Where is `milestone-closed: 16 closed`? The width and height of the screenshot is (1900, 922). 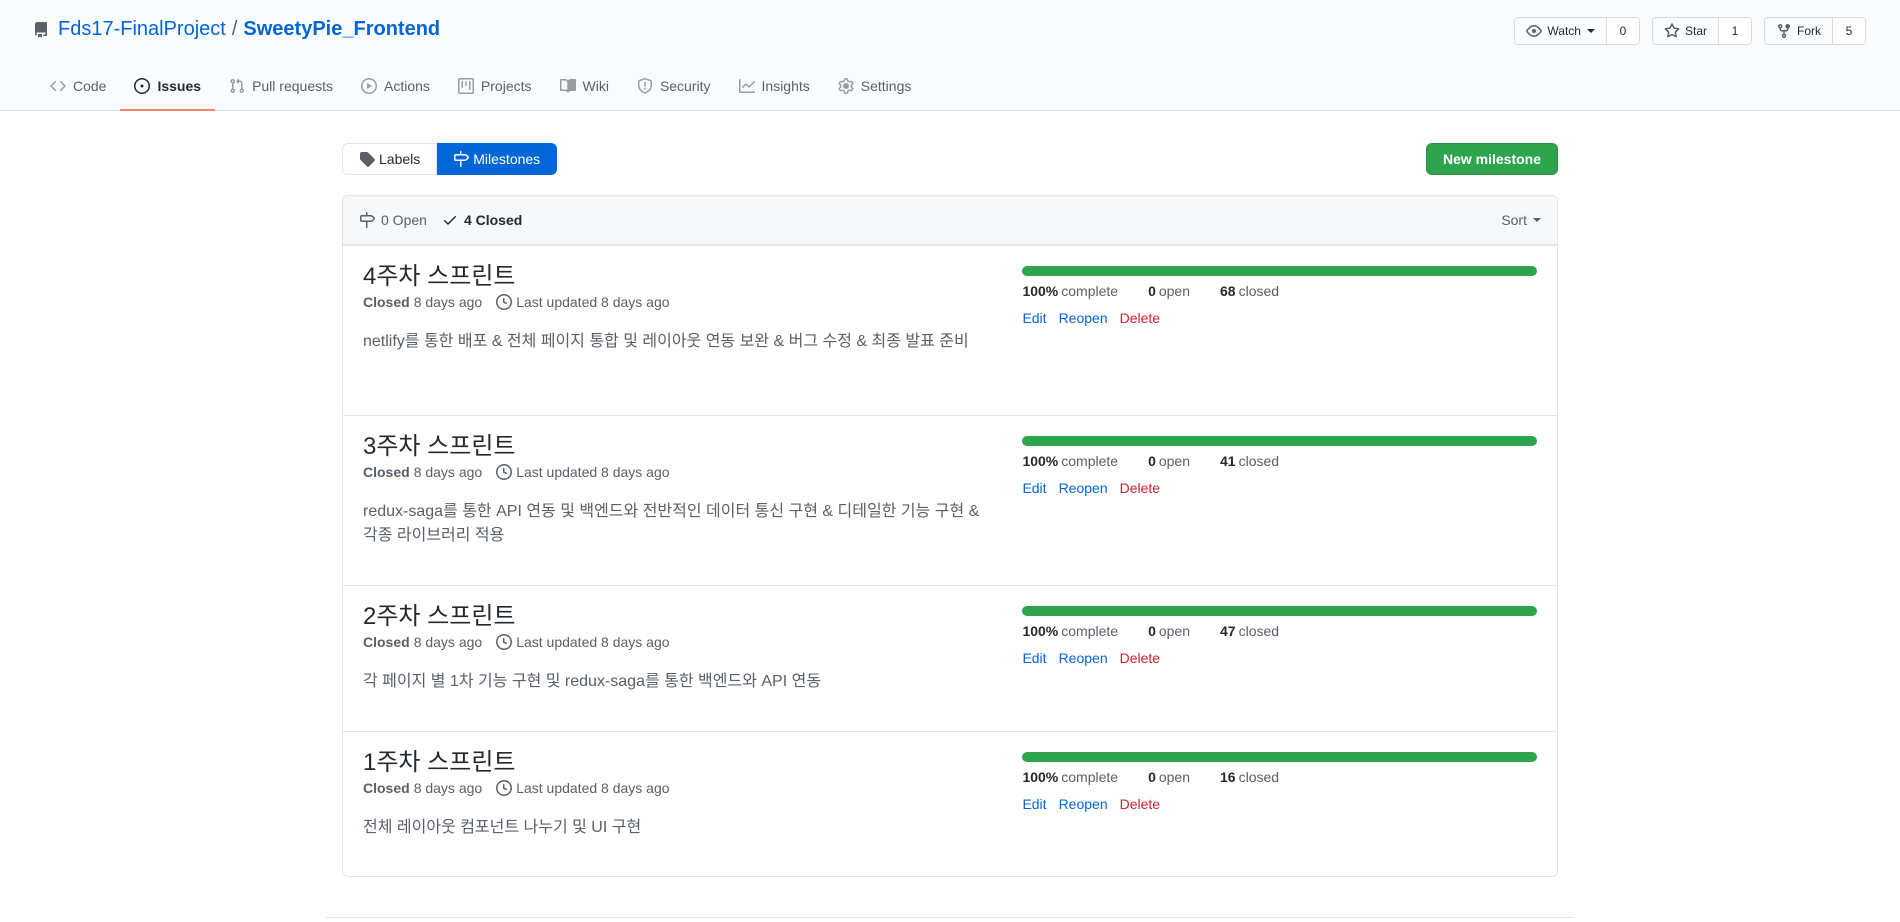
milestone-closed: 16 closed is located at coordinates (1257, 777).